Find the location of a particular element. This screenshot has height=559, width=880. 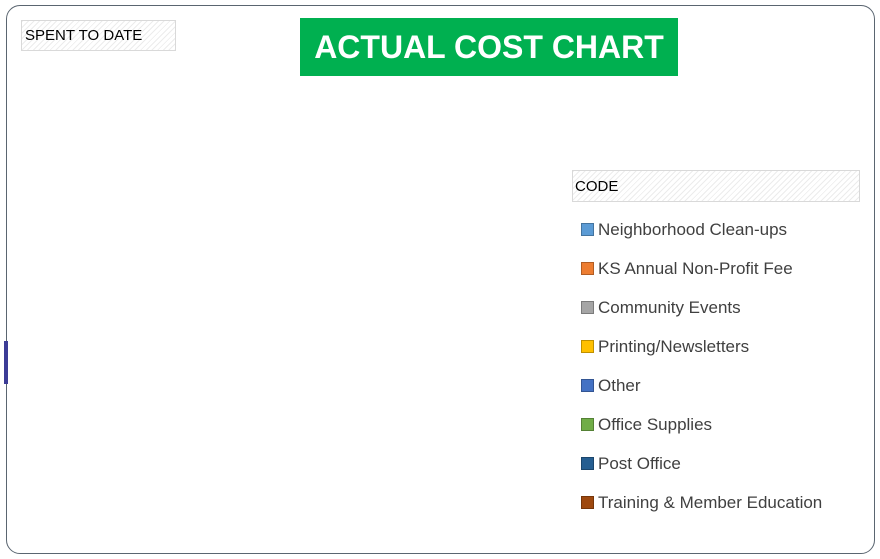

legend-label: Neighborhood Clean-ups is located at coordinates (693, 229).